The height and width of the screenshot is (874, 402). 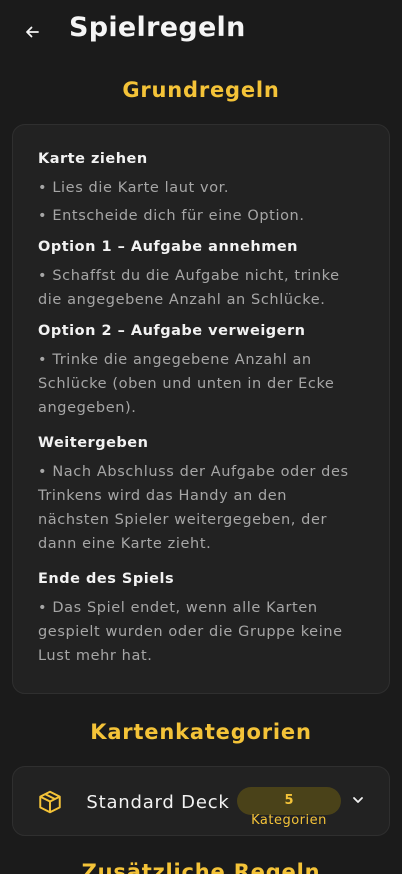 I want to click on rule-heading-draw-card: Karte ziehen, so click(x=93, y=159).